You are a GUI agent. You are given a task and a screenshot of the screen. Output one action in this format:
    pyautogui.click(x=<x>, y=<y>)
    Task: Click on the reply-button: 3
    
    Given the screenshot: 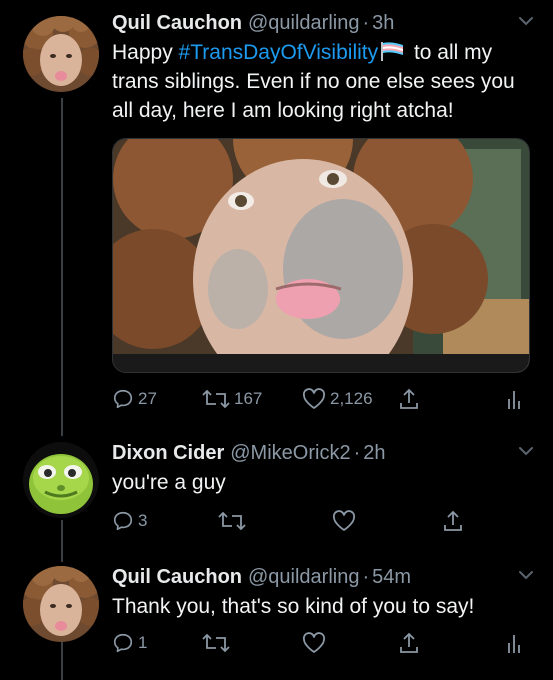 What is the action you would take?
    pyautogui.click(x=129, y=521)
    